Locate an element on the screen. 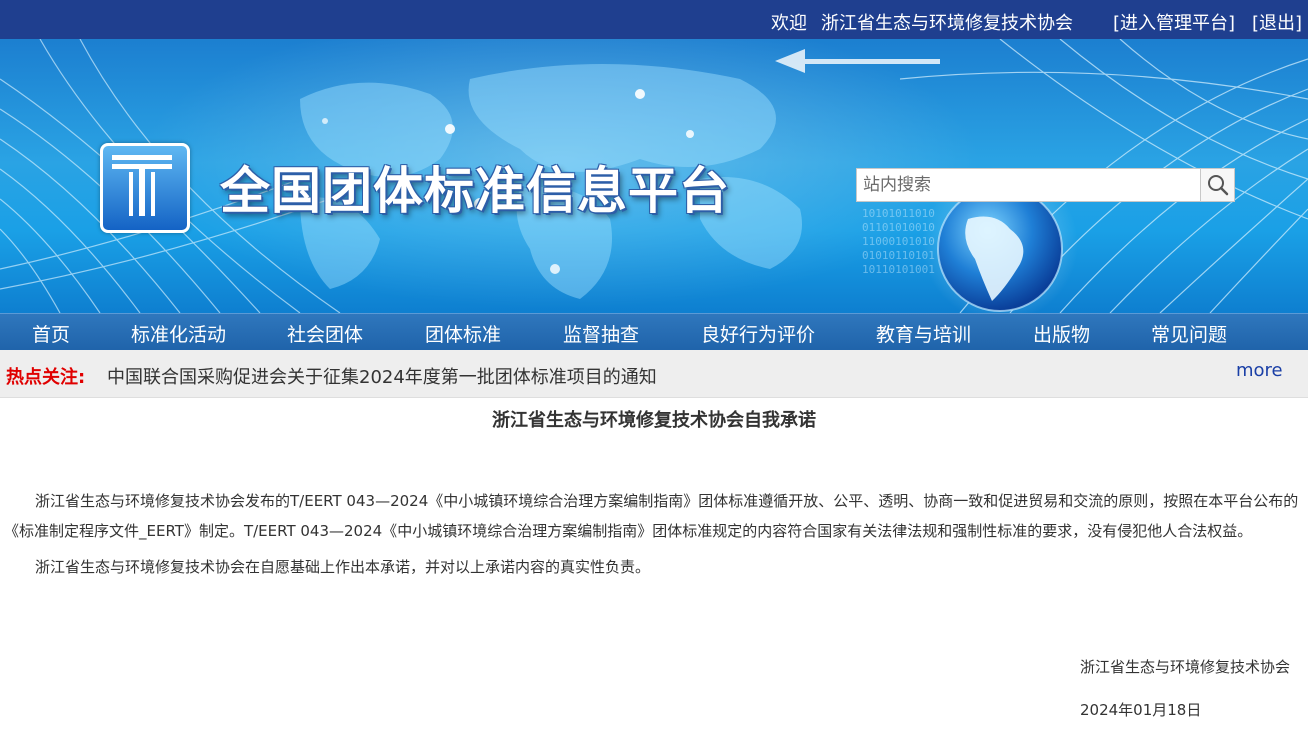 Image resolution: width=1308 pixels, height=730 pixels. site-logo is located at coordinates (145, 188).